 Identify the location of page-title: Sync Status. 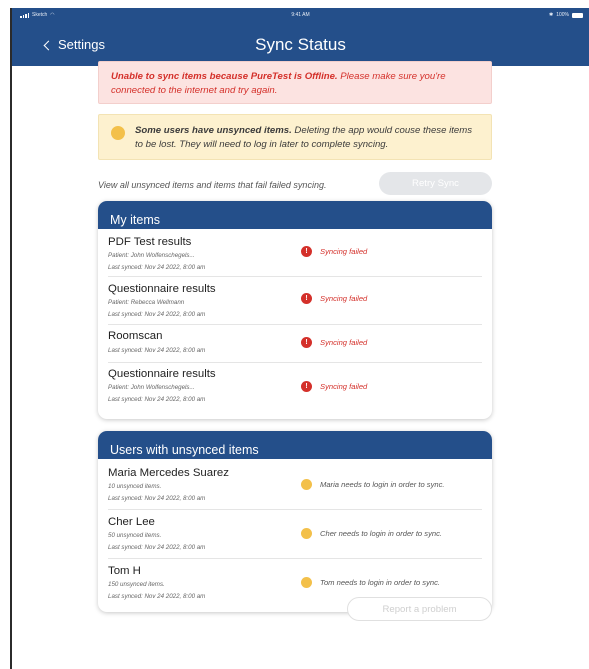
(300, 44).